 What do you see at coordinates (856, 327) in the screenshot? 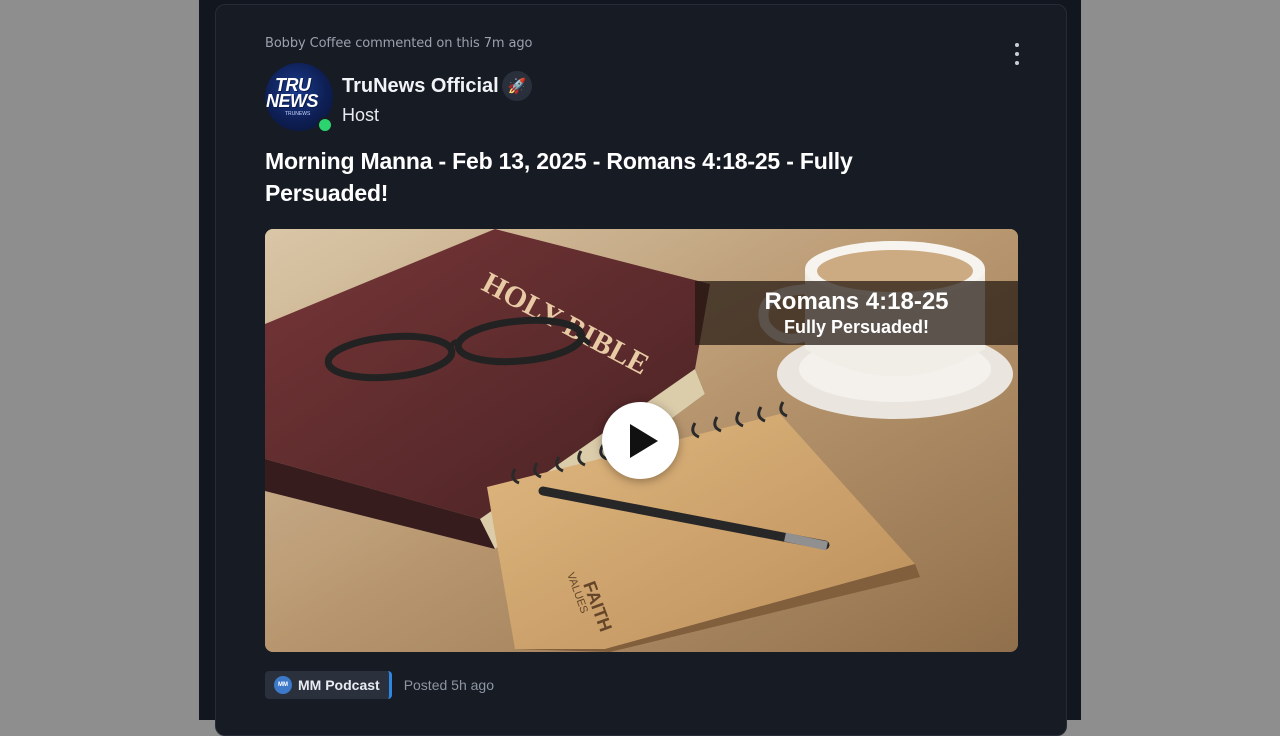
I see `overlay-subtitle: Fully Persuaded!` at bounding box center [856, 327].